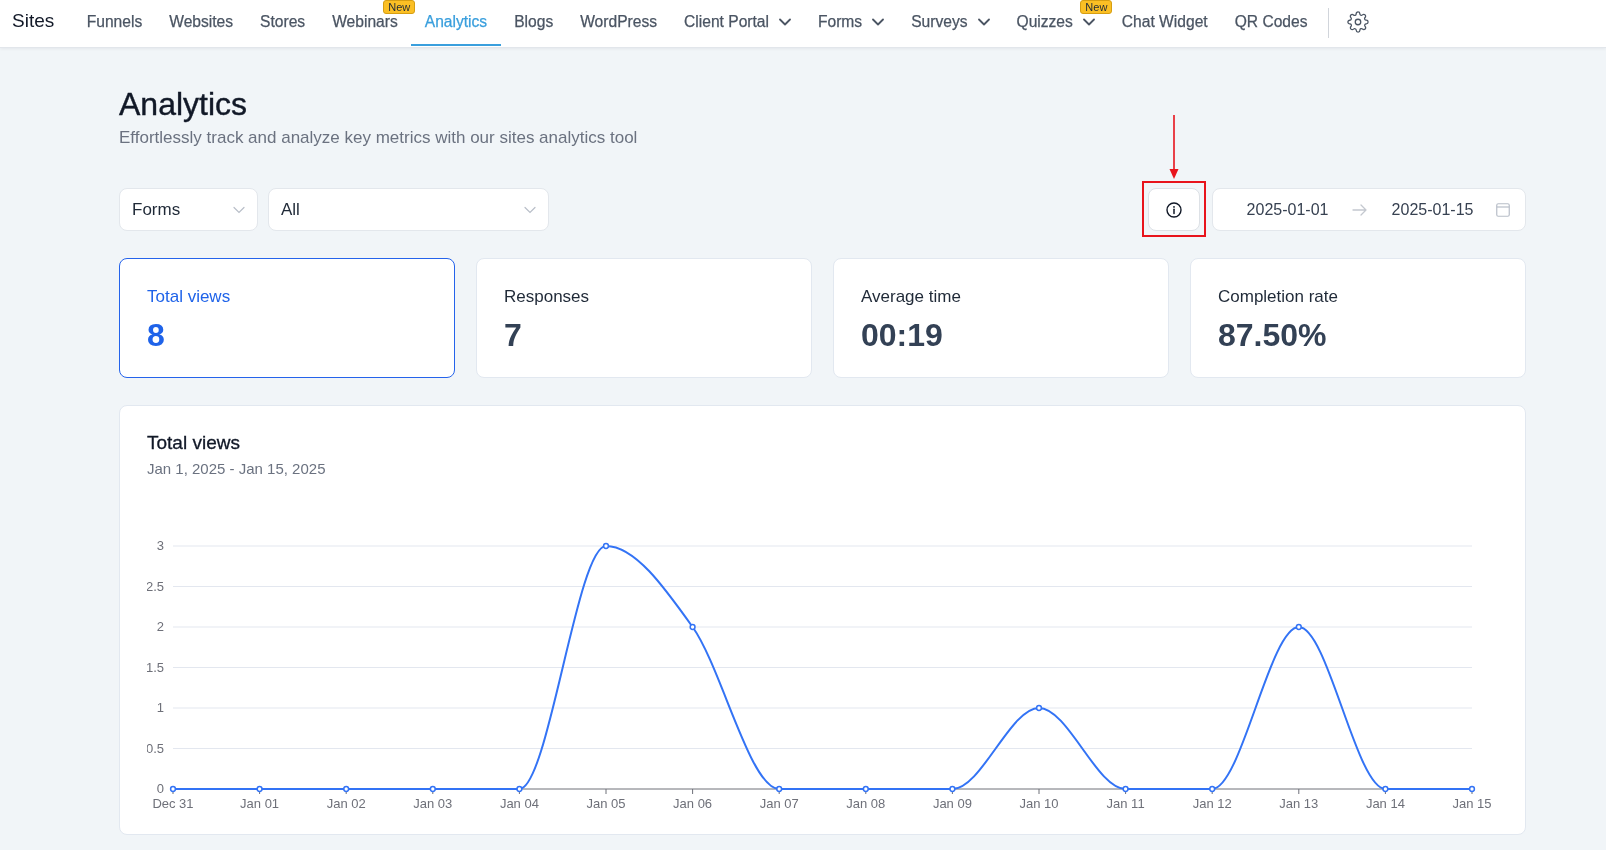 This screenshot has height=850, width=1606. What do you see at coordinates (155, 586) in the screenshot?
I see `axis-label: 2.5` at bounding box center [155, 586].